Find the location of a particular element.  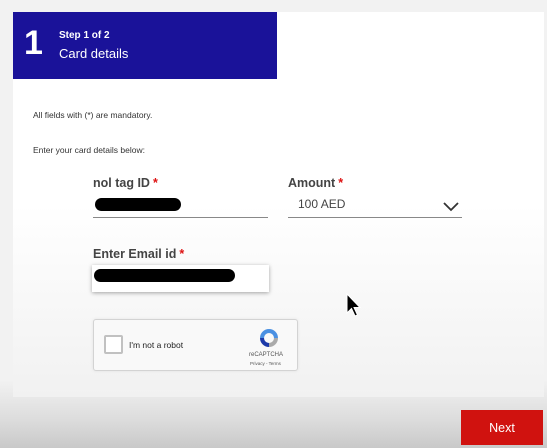

email-label: Enter Email id * is located at coordinates (138, 254).